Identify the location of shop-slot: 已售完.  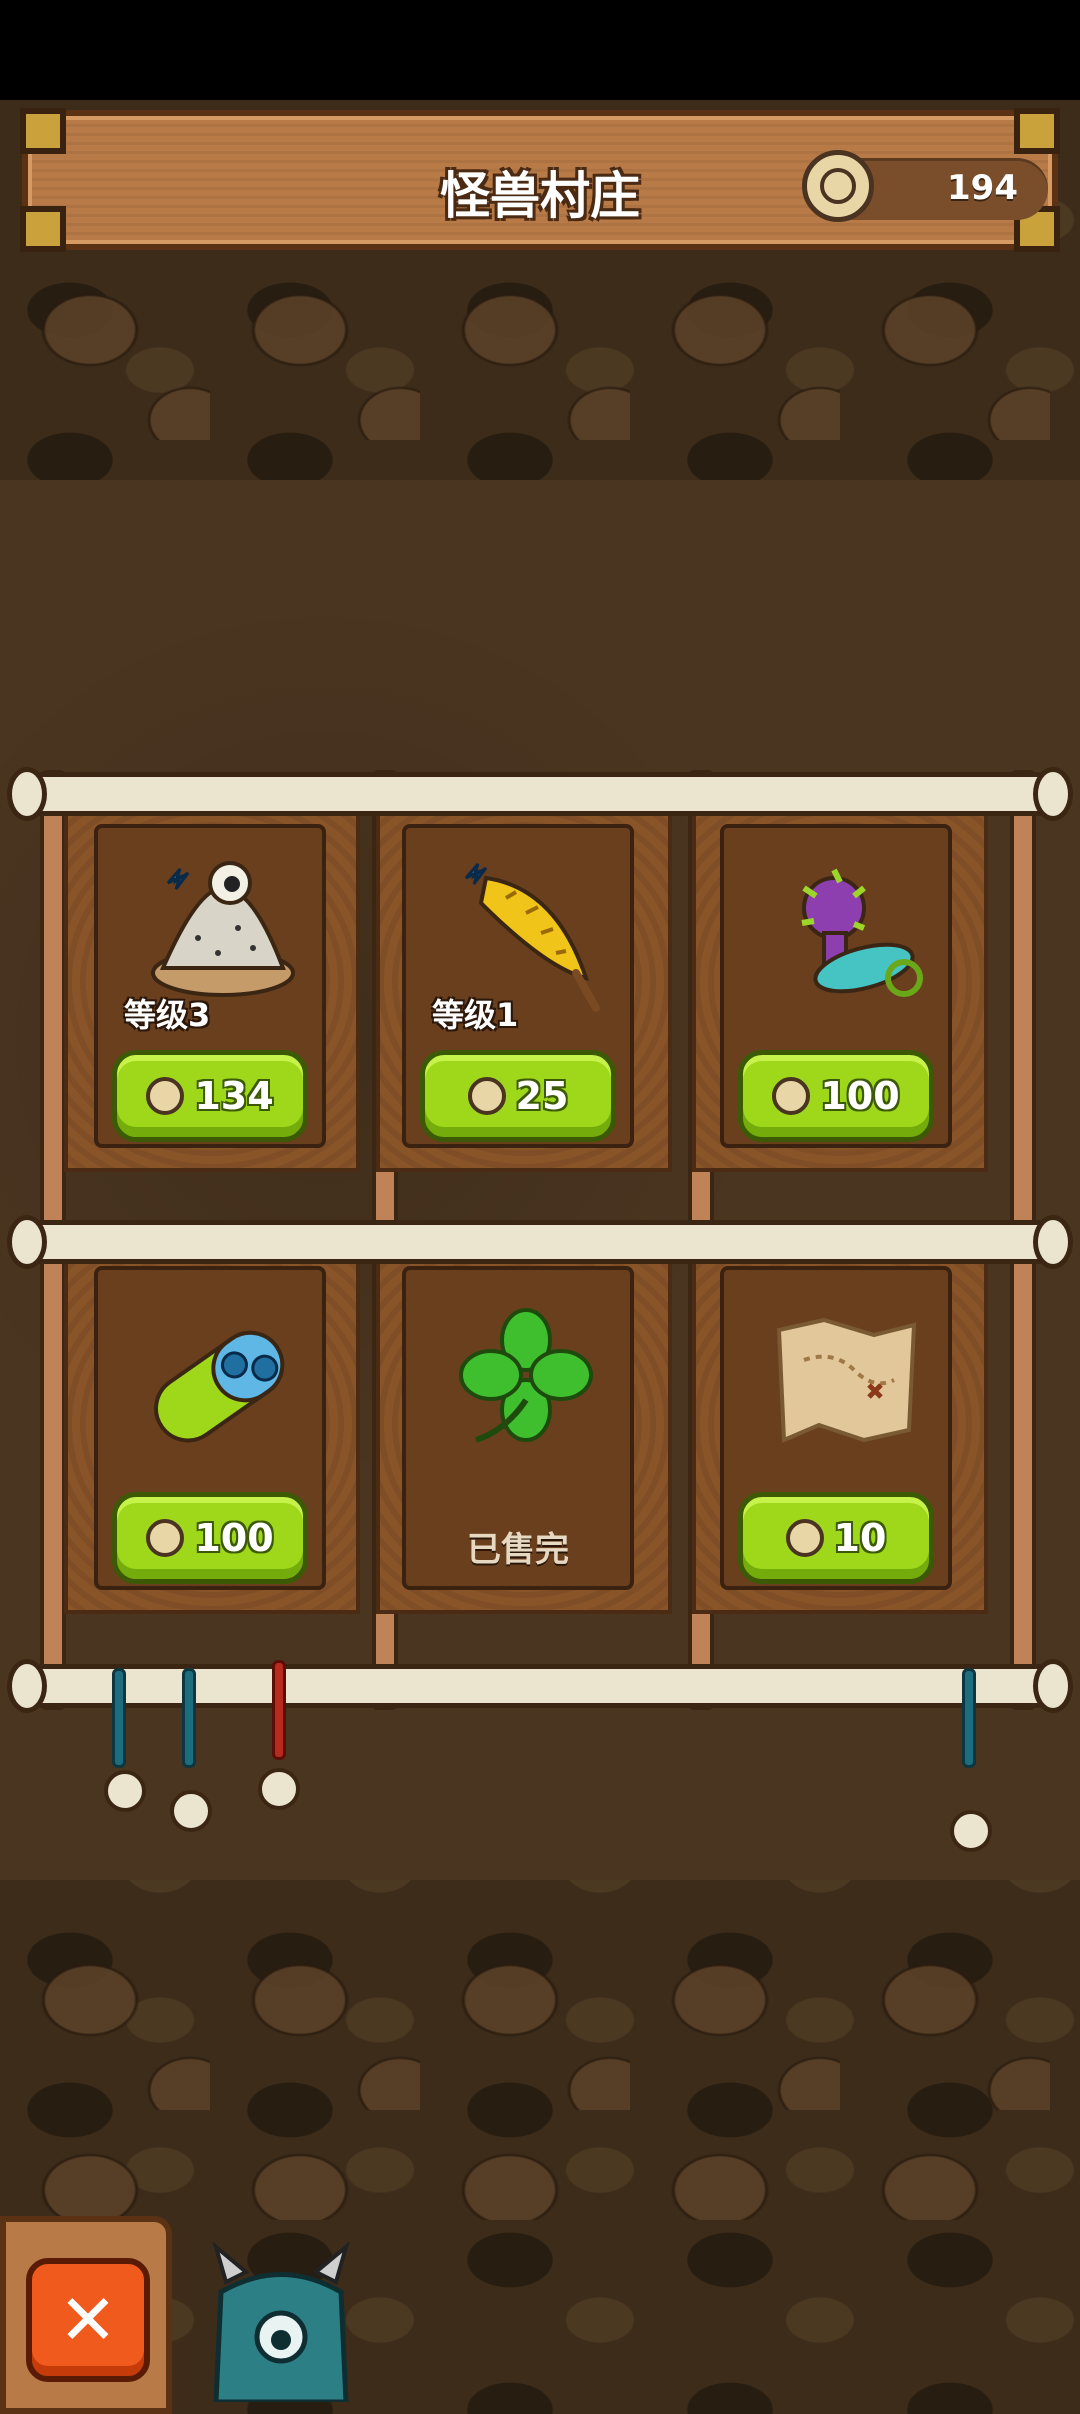
(524, 1424).